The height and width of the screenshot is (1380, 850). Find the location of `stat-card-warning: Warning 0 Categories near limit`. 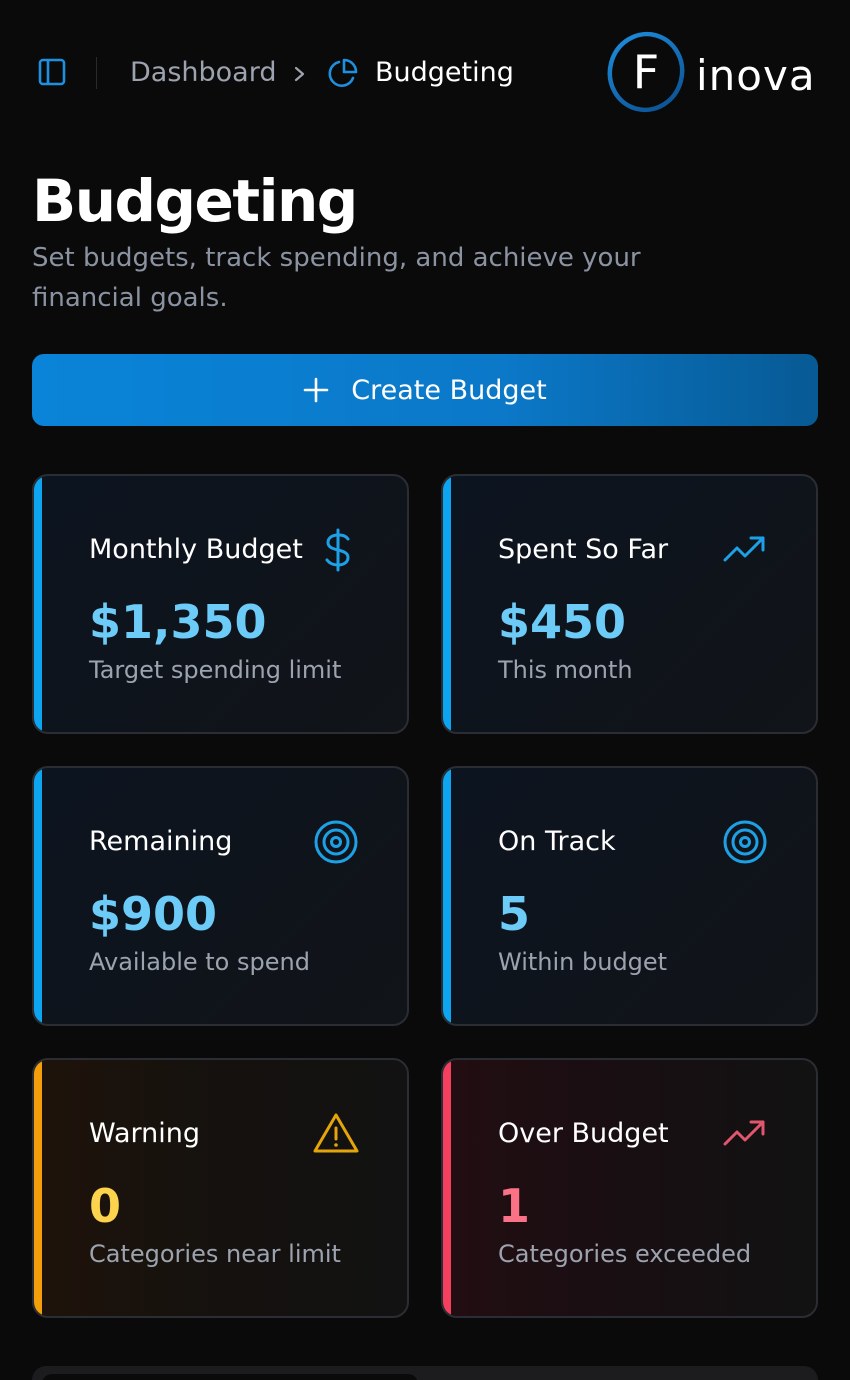

stat-card-warning: Warning 0 Categories near limit is located at coordinates (220, 1188).